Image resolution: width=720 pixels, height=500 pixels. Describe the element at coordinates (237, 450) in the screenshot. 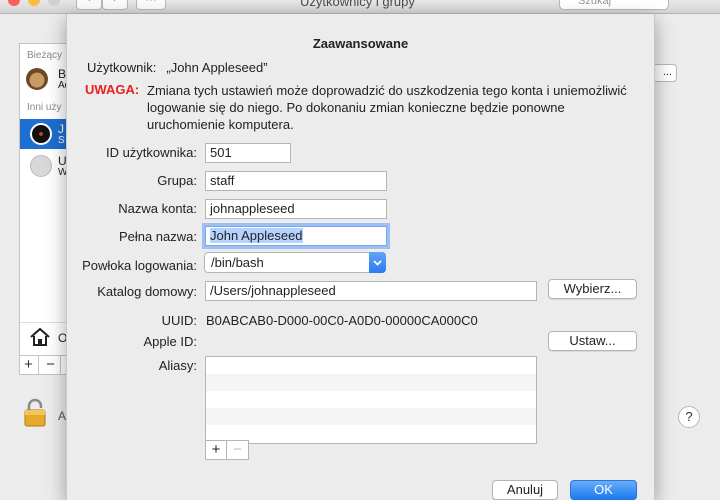

I see `remove-alias-button: −` at that location.